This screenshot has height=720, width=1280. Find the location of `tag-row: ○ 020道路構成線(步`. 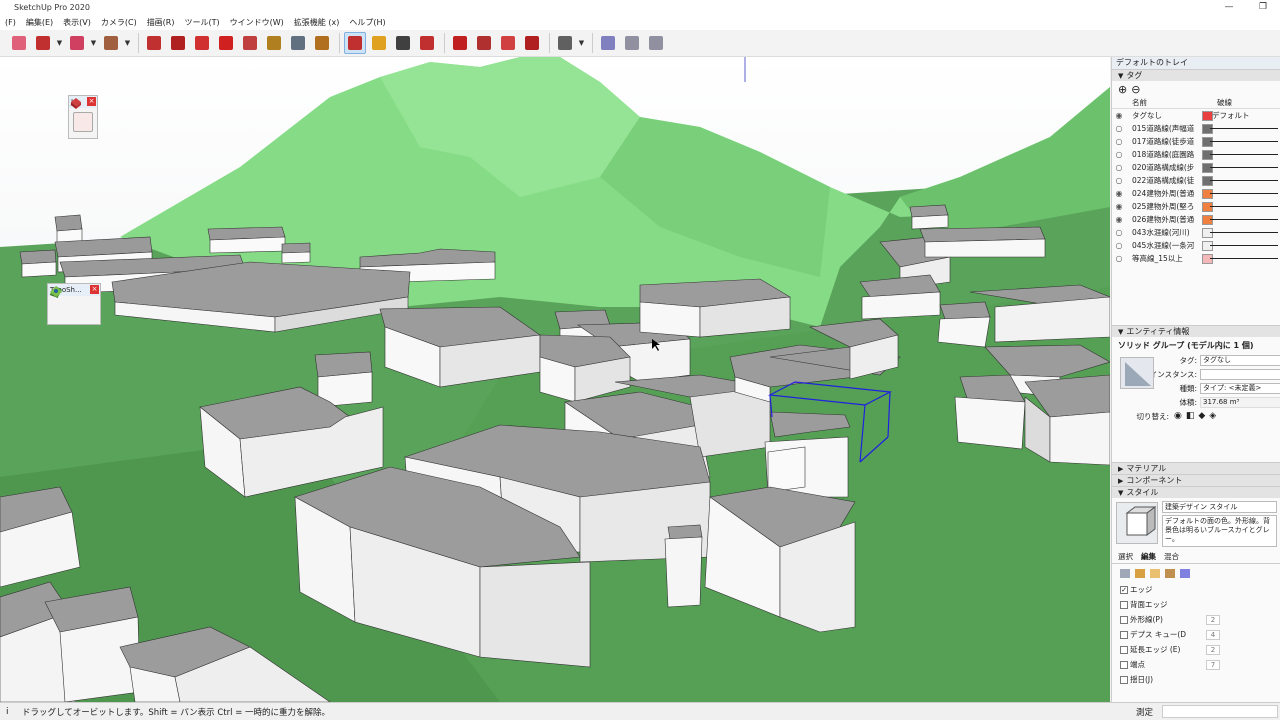

tag-row: ○ 020道路構成線(步 is located at coordinates (1196, 167).